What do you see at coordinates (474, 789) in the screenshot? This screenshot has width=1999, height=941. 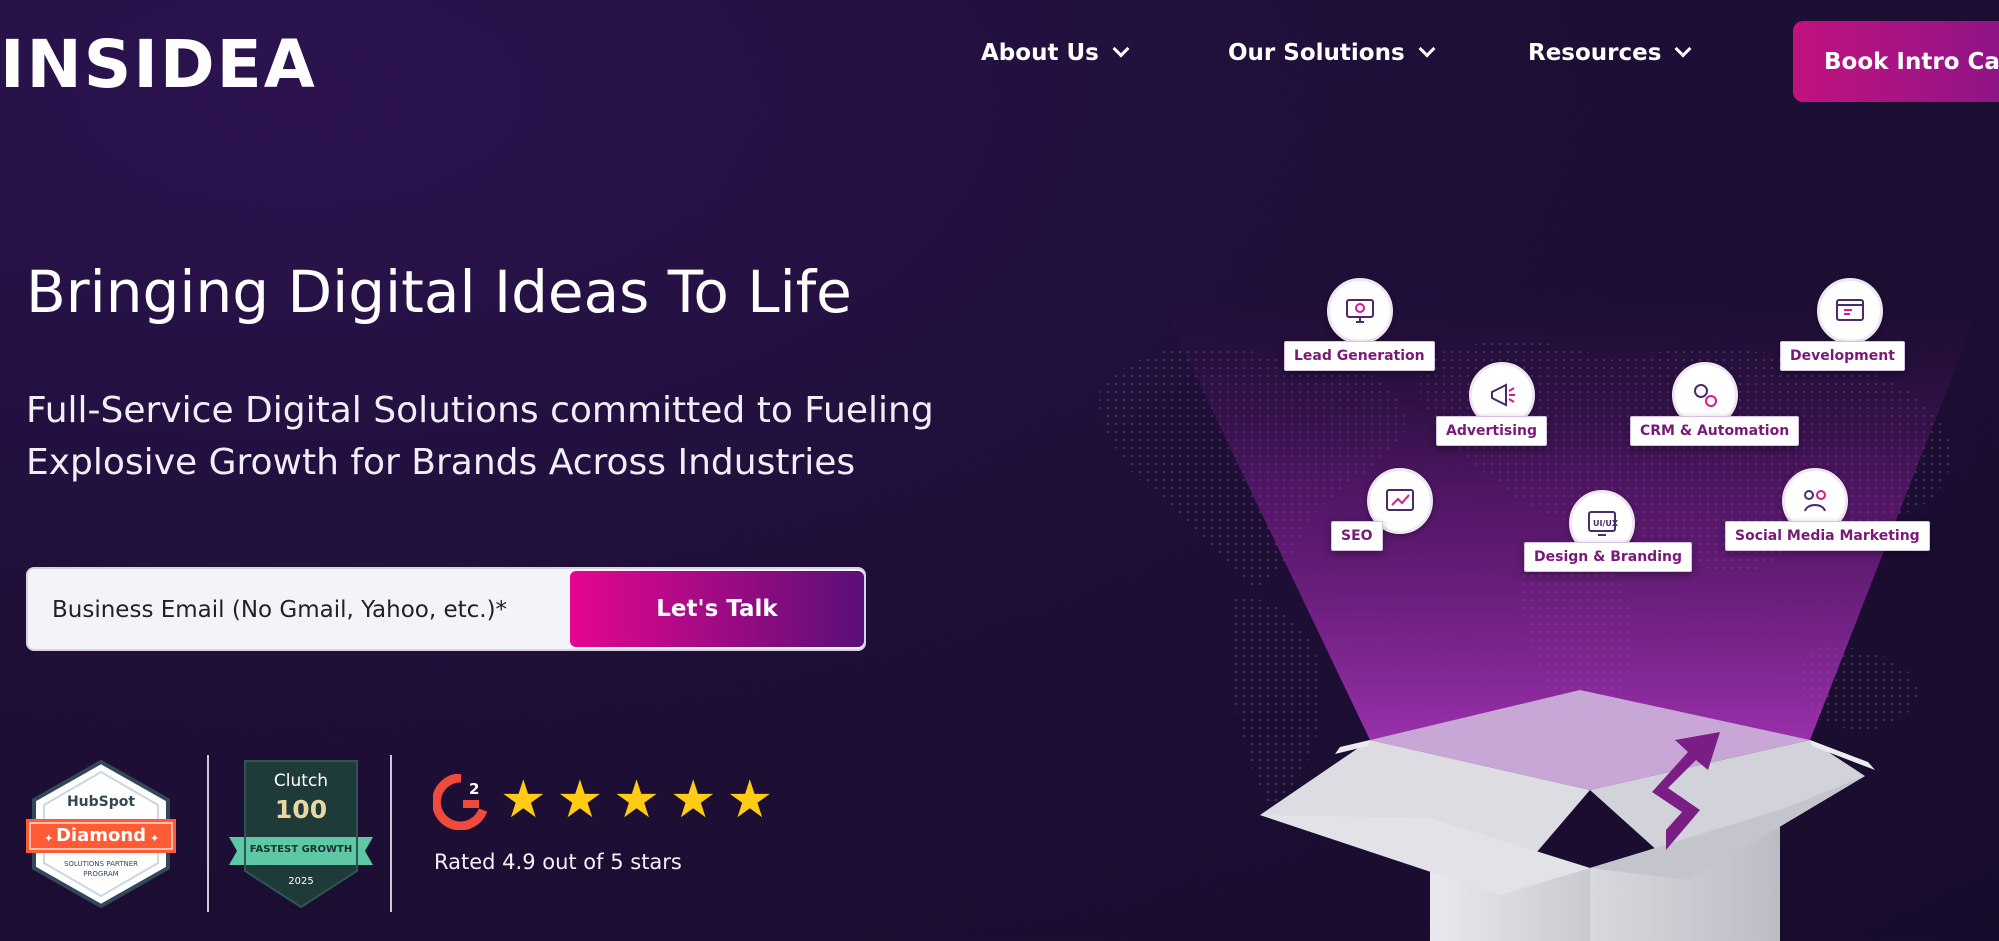 I see `svg-text: 2` at bounding box center [474, 789].